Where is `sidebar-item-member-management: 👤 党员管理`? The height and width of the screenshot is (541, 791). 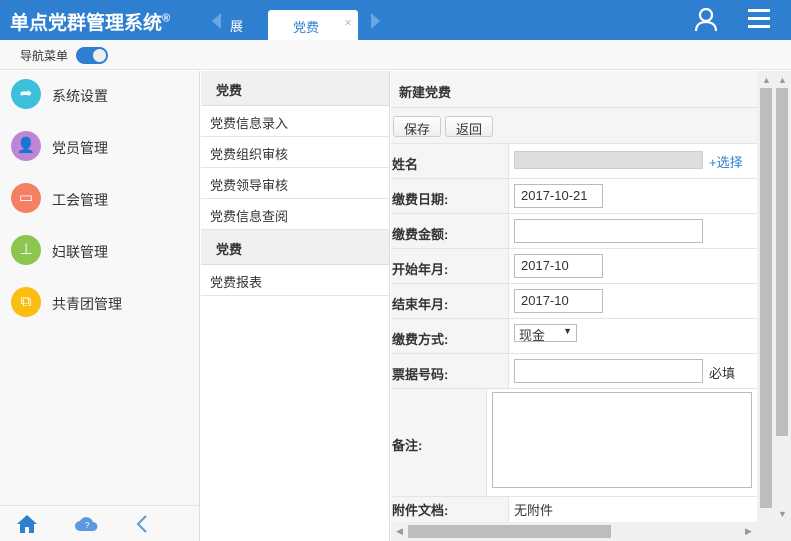
sidebar-item-member-management: 👤 党员管理 is located at coordinates (100, 149).